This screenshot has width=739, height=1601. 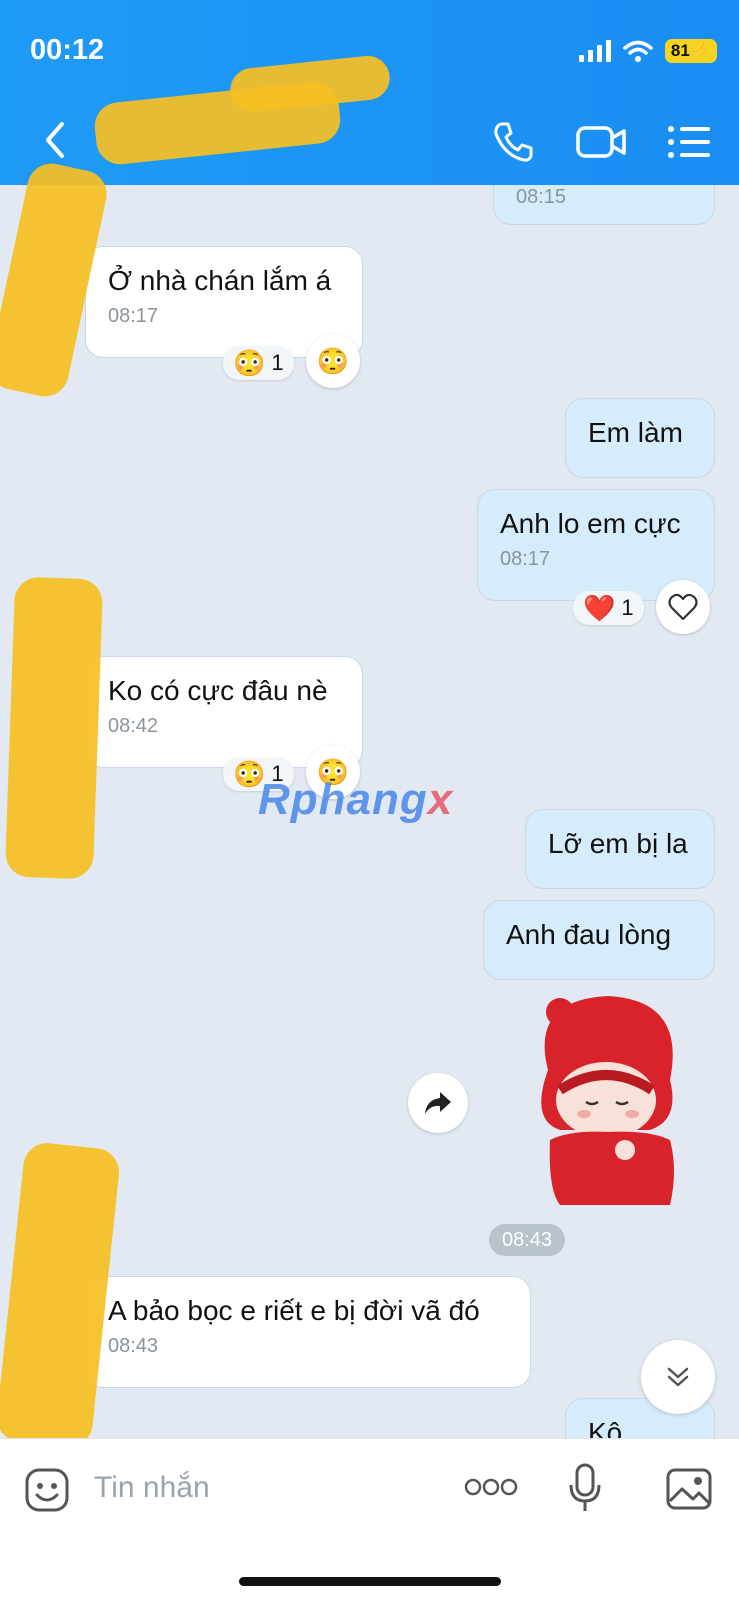 I want to click on reaction-summary: ❤️ 1, so click(x=608, y=608).